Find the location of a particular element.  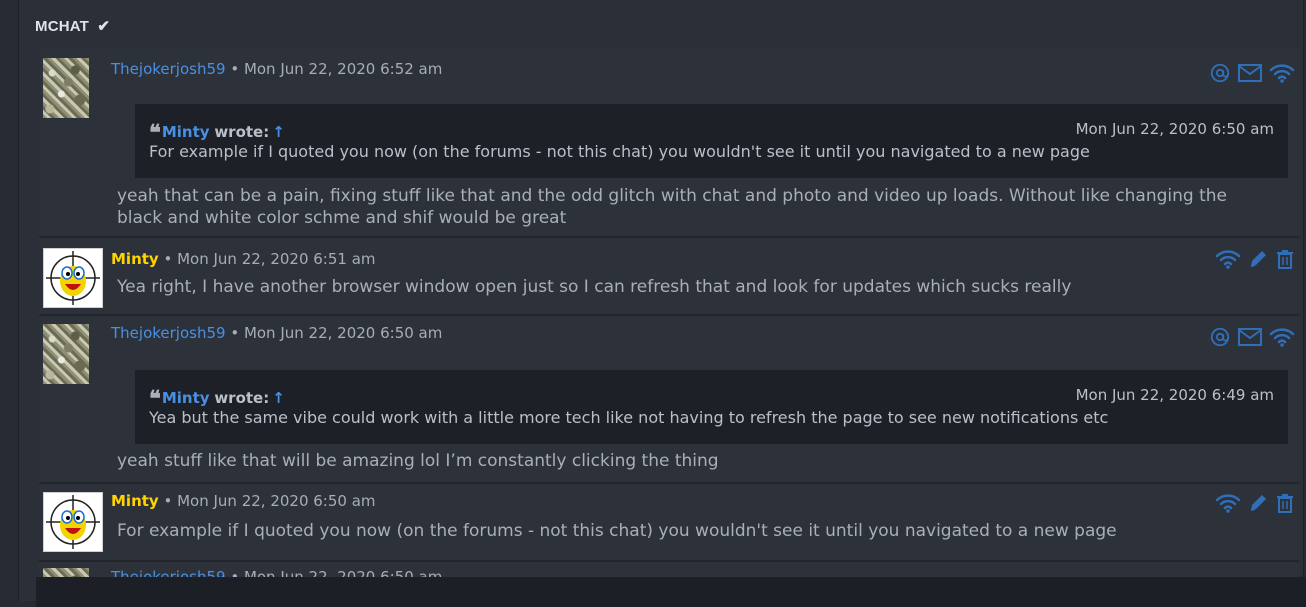

checkmark-icon: ✔ is located at coordinates (104, 26).